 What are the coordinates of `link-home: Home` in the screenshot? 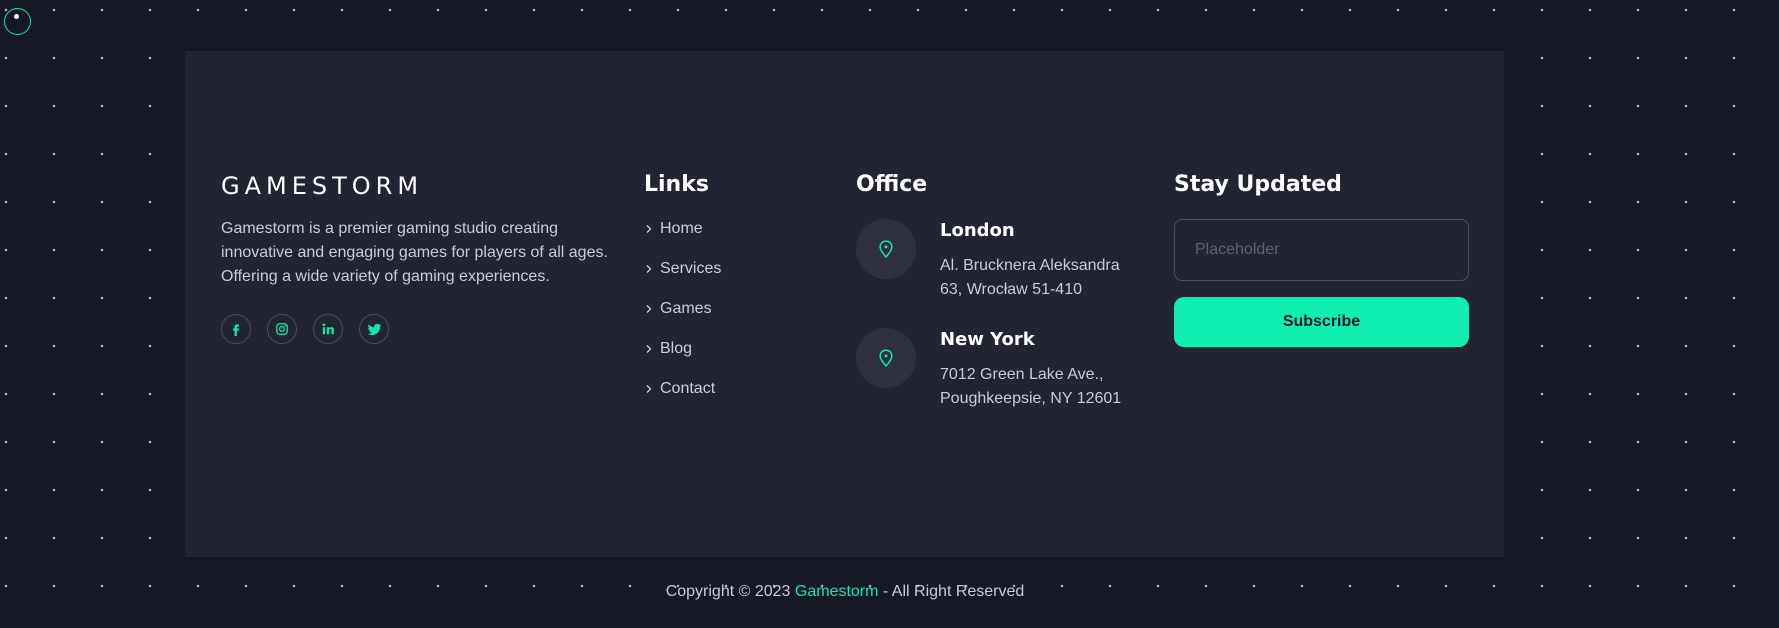 It's located at (682, 229).